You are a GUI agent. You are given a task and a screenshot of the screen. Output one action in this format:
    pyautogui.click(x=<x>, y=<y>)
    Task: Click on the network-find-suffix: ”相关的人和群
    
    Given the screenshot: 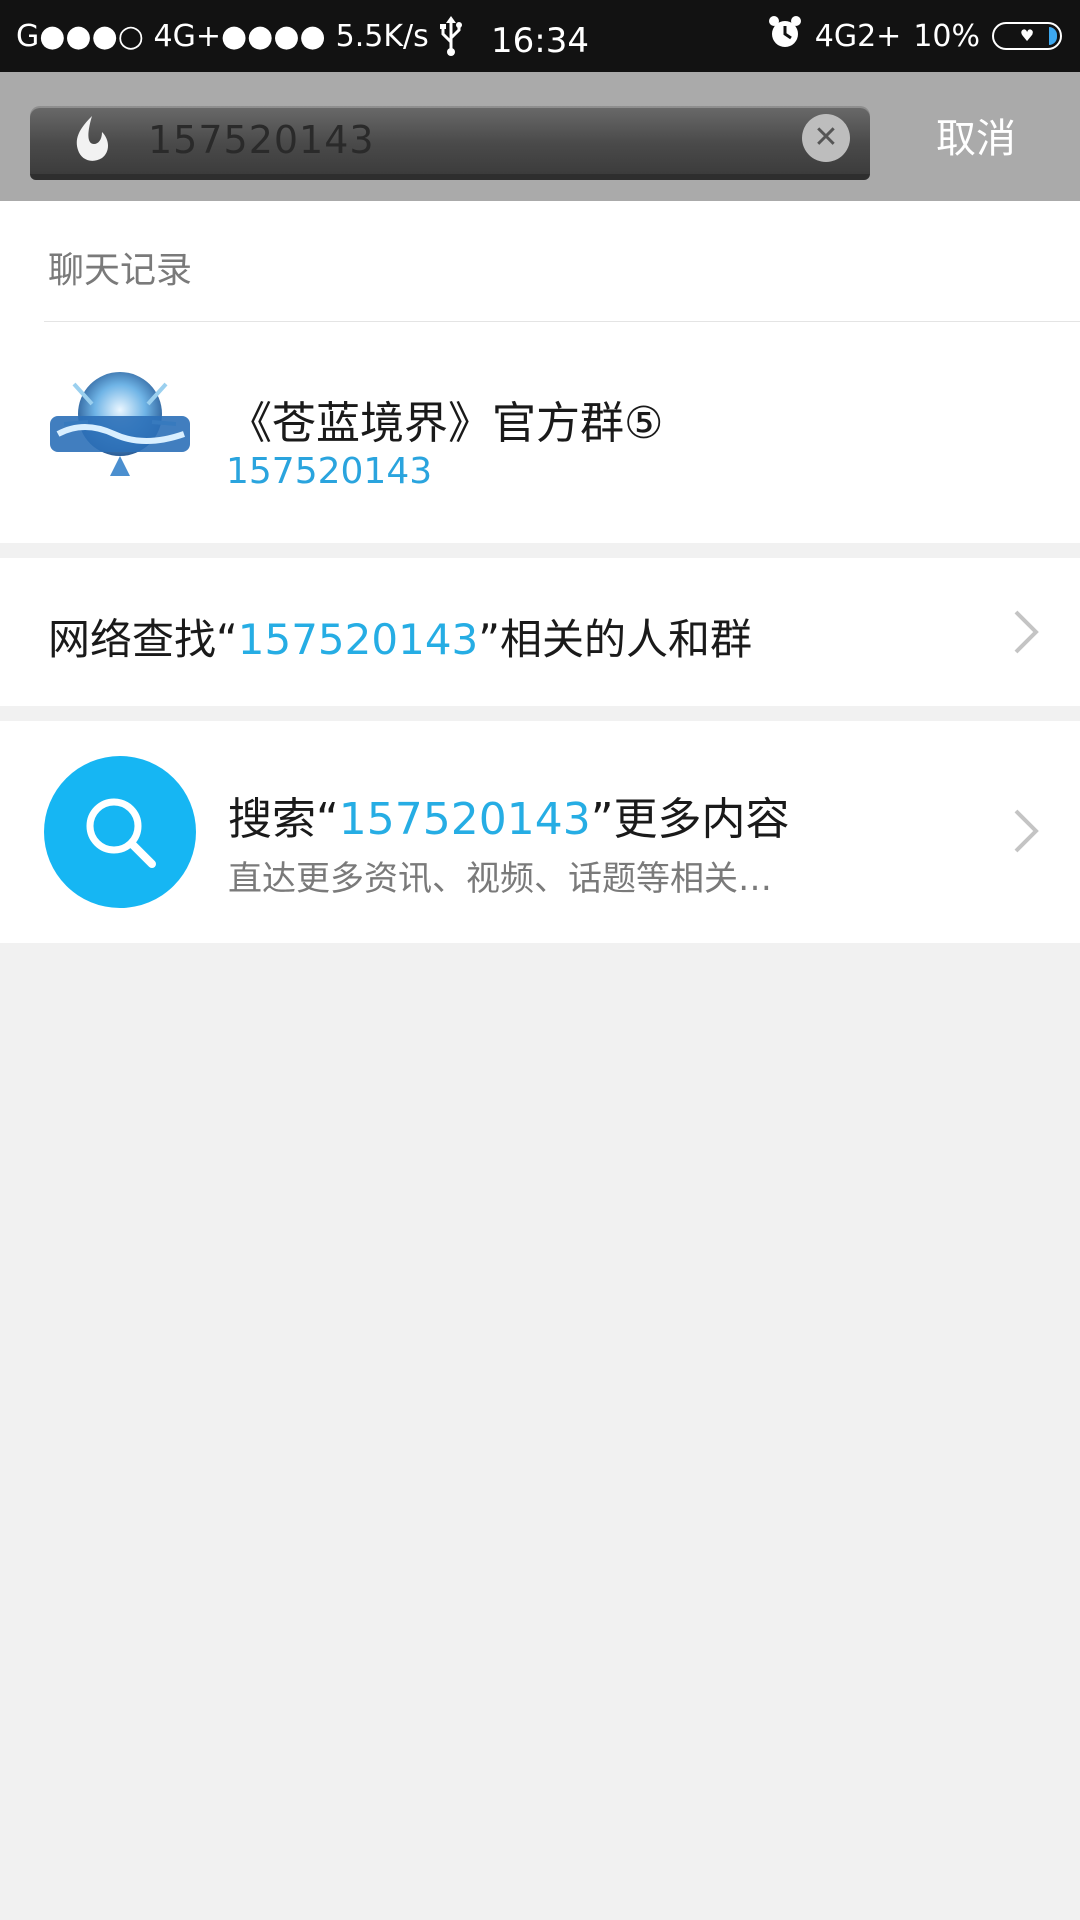 What is the action you would take?
    pyautogui.click(x=615, y=639)
    